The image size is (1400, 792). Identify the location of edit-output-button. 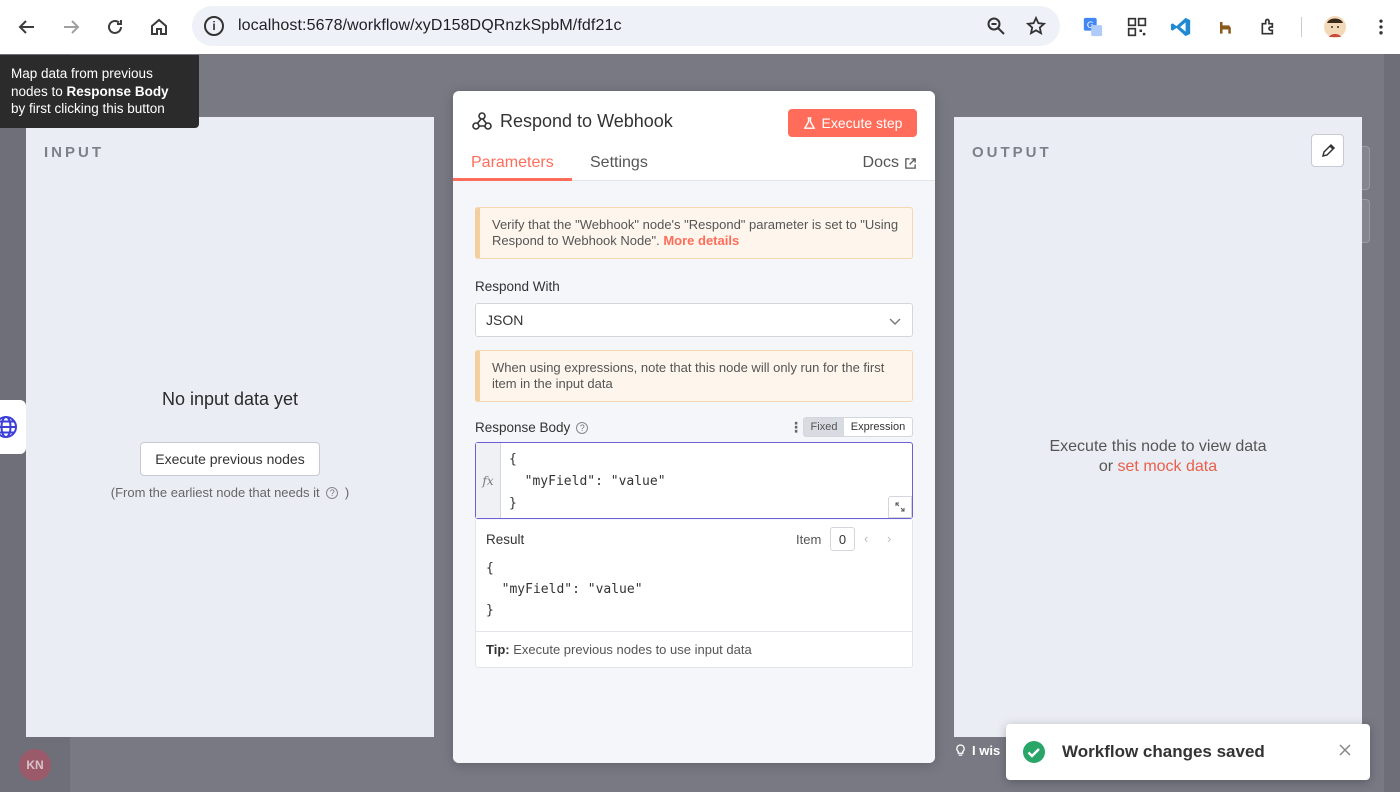
(1327, 150).